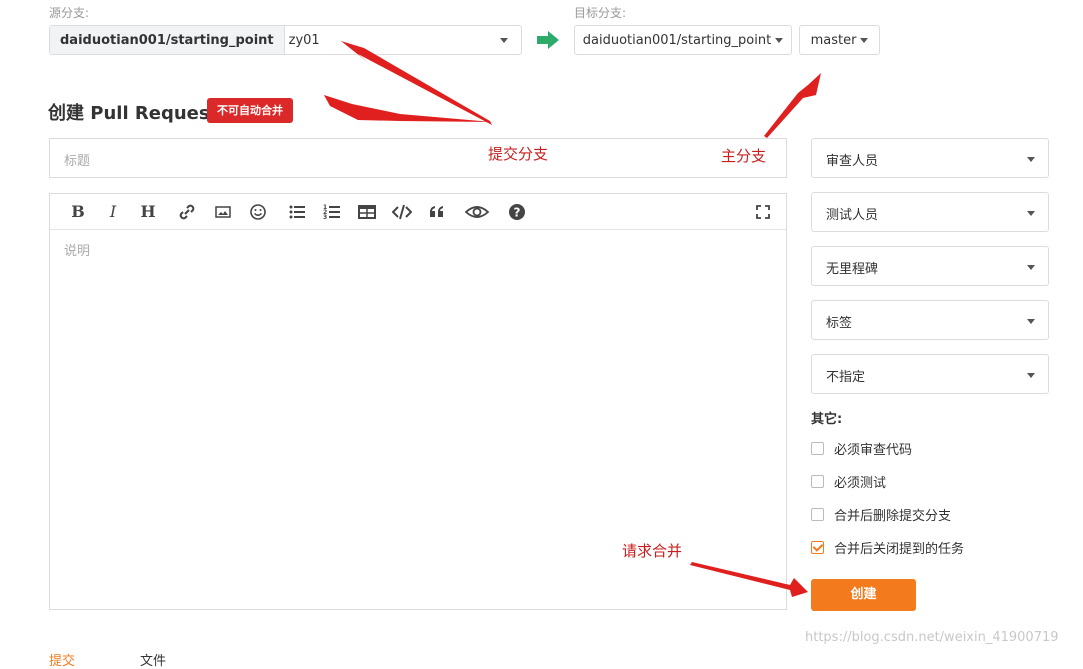  What do you see at coordinates (749, 579) in the screenshot?
I see `annotation-arrow-create` at bounding box center [749, 579].